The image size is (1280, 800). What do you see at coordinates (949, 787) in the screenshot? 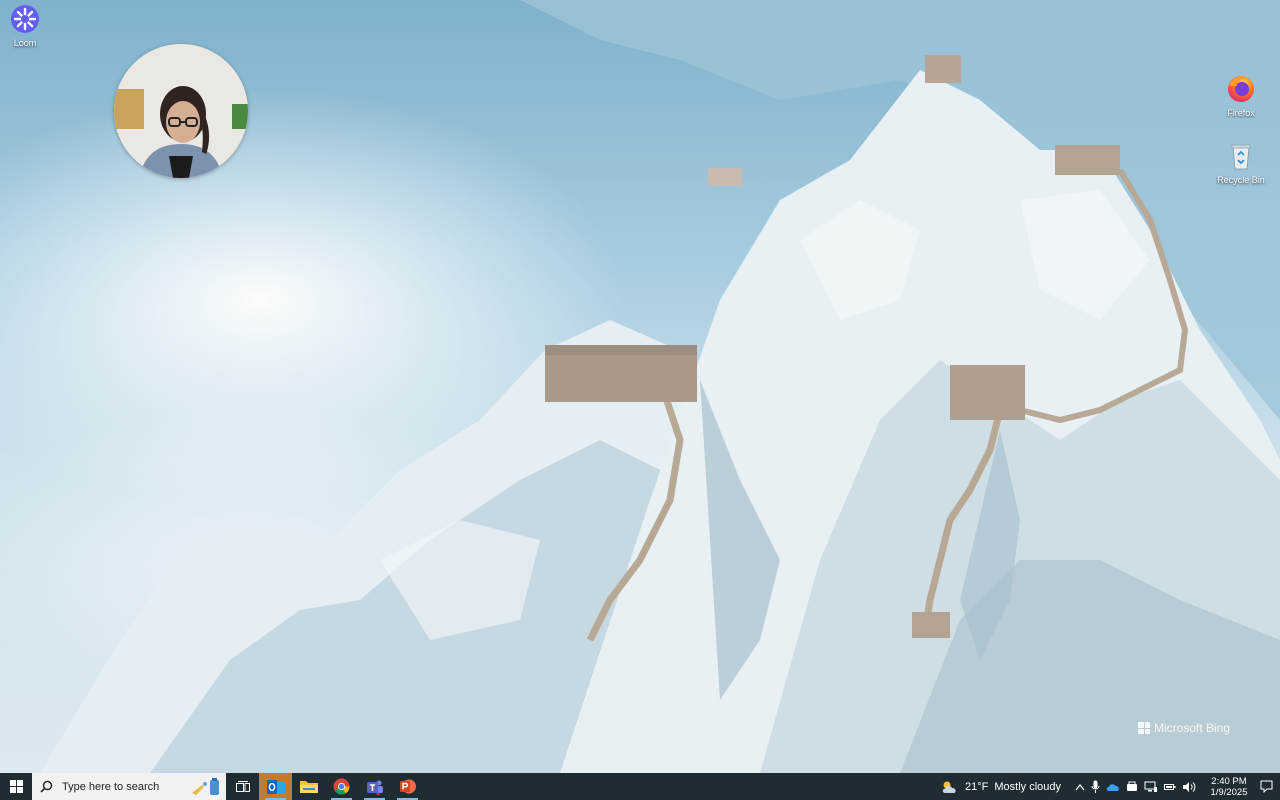
I see `cloudy-weather-icon` at bounding box center [949, 787].